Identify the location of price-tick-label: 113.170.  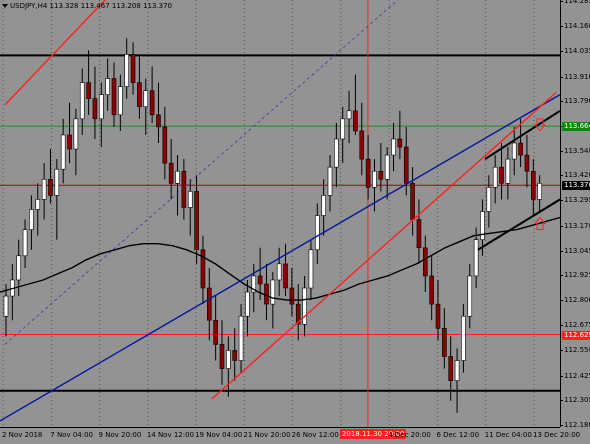
(577, 225).